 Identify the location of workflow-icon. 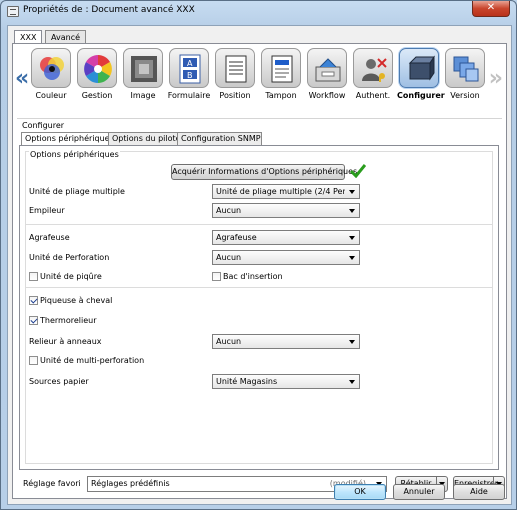
(328, 70).